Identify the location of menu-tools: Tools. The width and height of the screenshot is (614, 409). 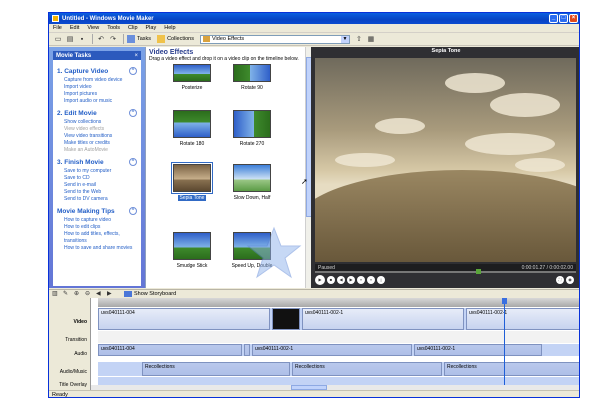
(113, 28).